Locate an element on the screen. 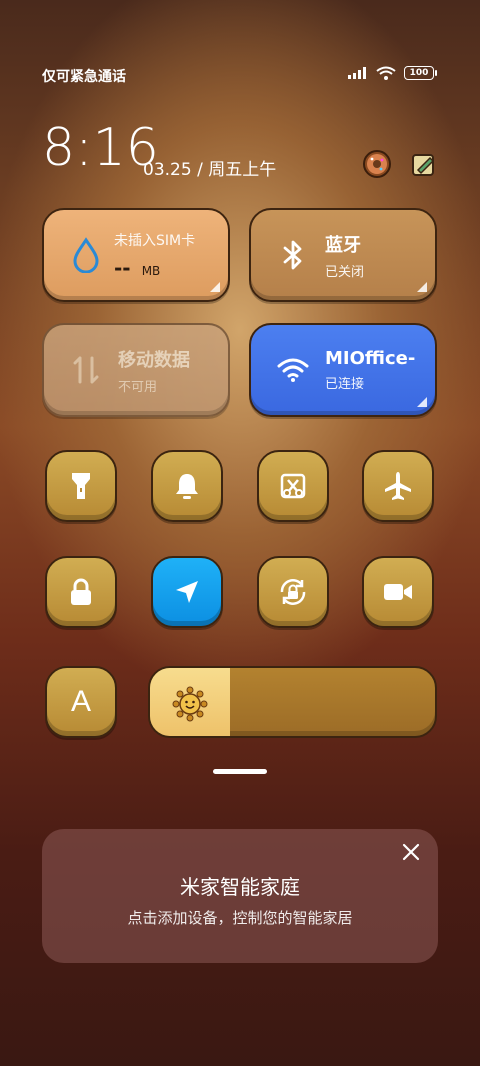  flashlight-icon is located at coordinates (81, 486).